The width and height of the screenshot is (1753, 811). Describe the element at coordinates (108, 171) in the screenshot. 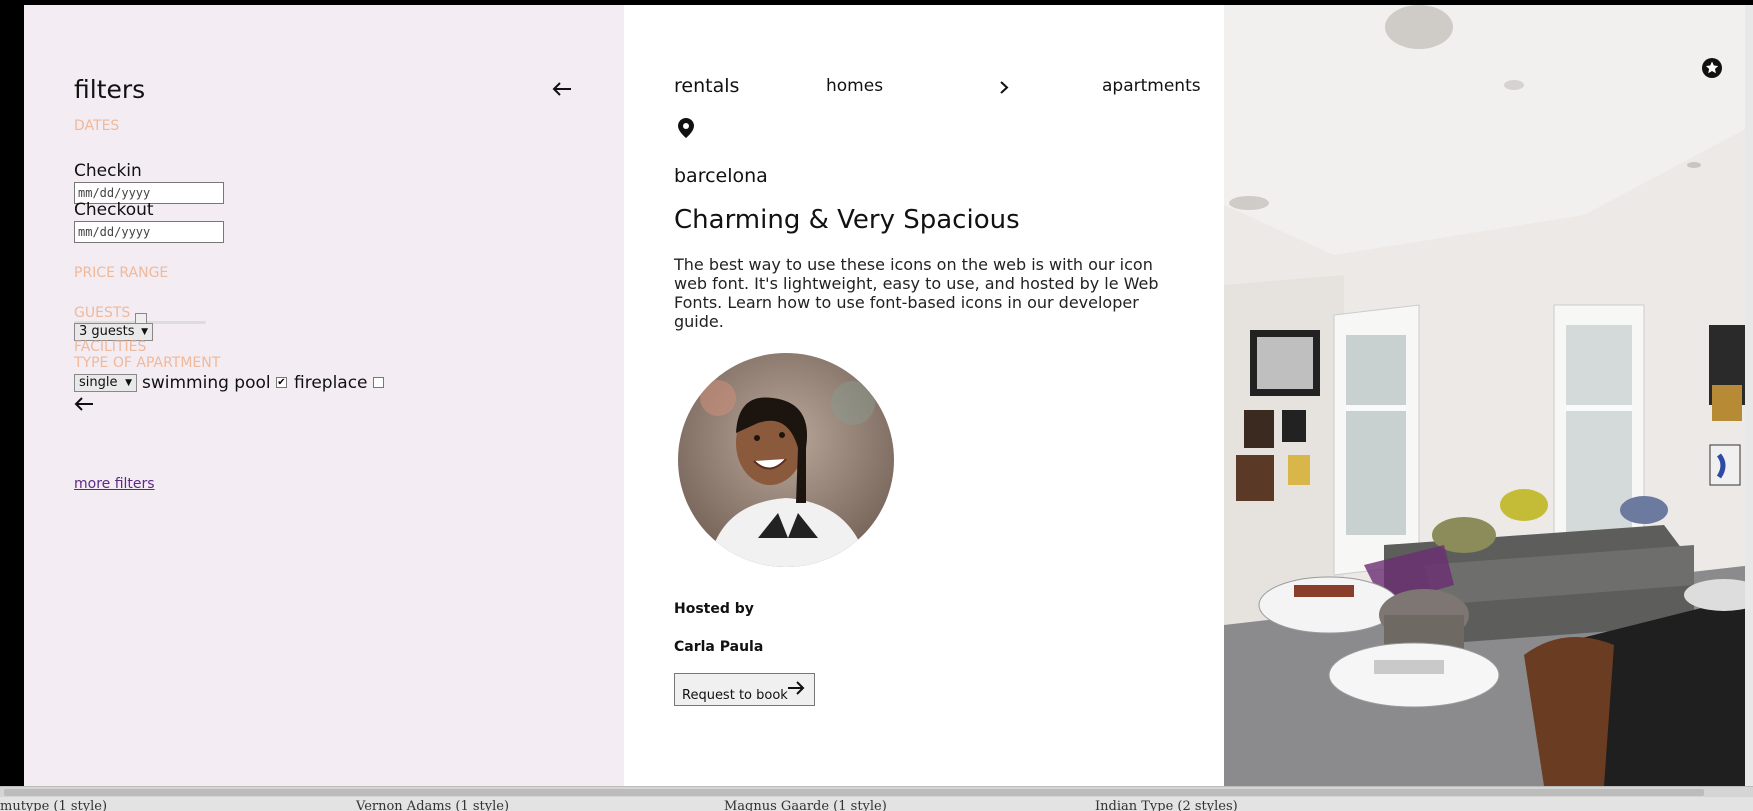

I see `checkin-label: Checkin` at that location.